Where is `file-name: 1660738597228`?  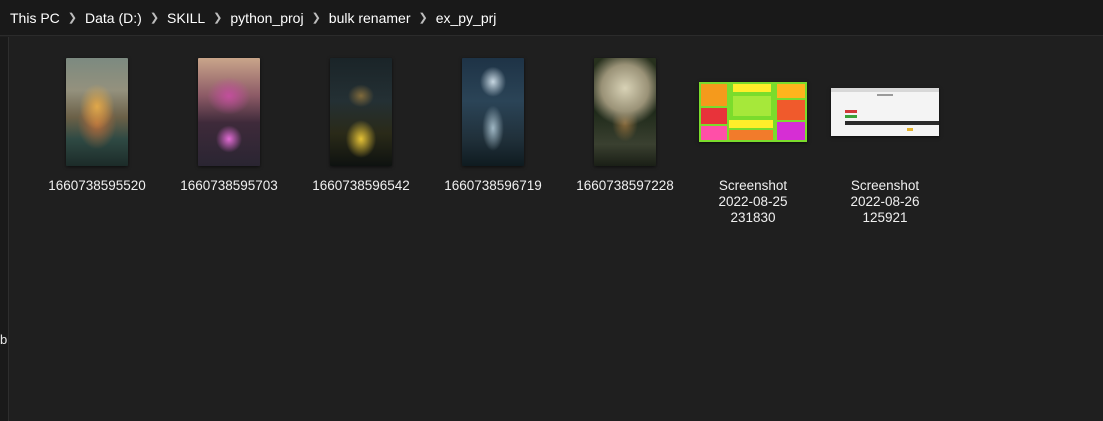
file-name: 1660738597228 is located at coordinates (625, 185).